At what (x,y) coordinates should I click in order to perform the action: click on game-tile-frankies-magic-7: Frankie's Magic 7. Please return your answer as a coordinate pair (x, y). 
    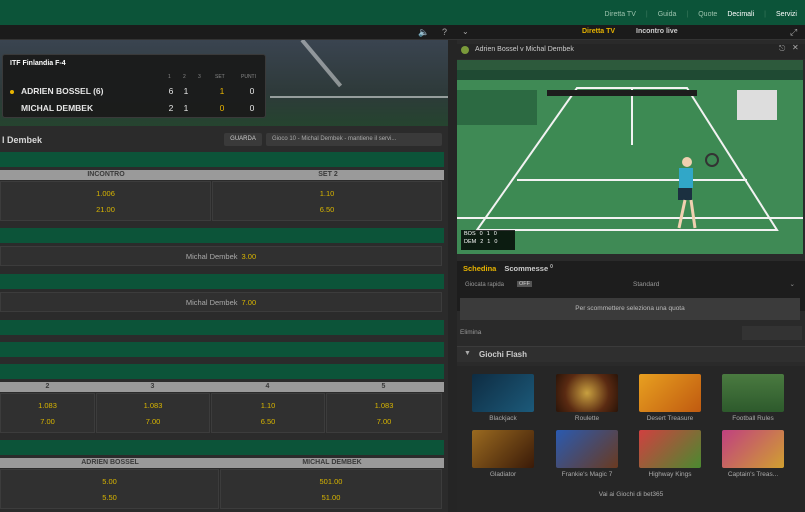
    Looking at the image, I should click on (587, 454).